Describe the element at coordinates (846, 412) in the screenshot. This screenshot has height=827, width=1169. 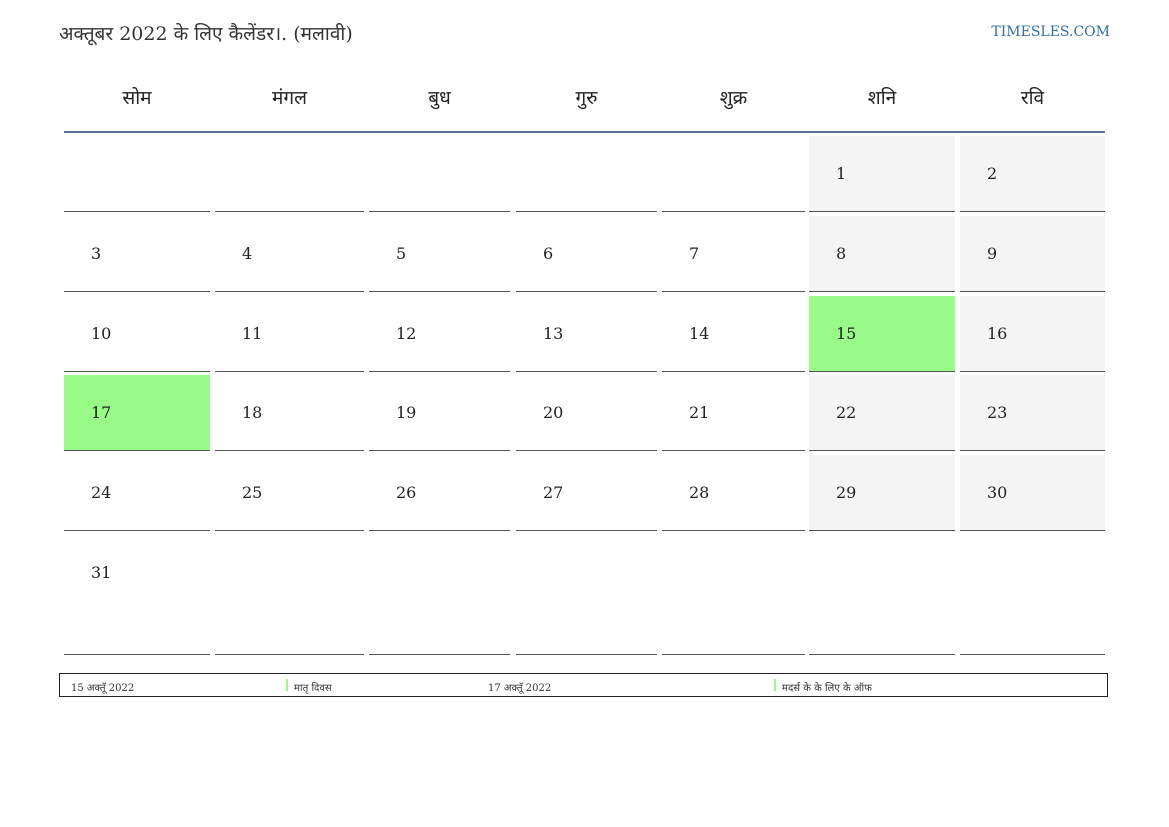
I see `day-number: 22` at that location.